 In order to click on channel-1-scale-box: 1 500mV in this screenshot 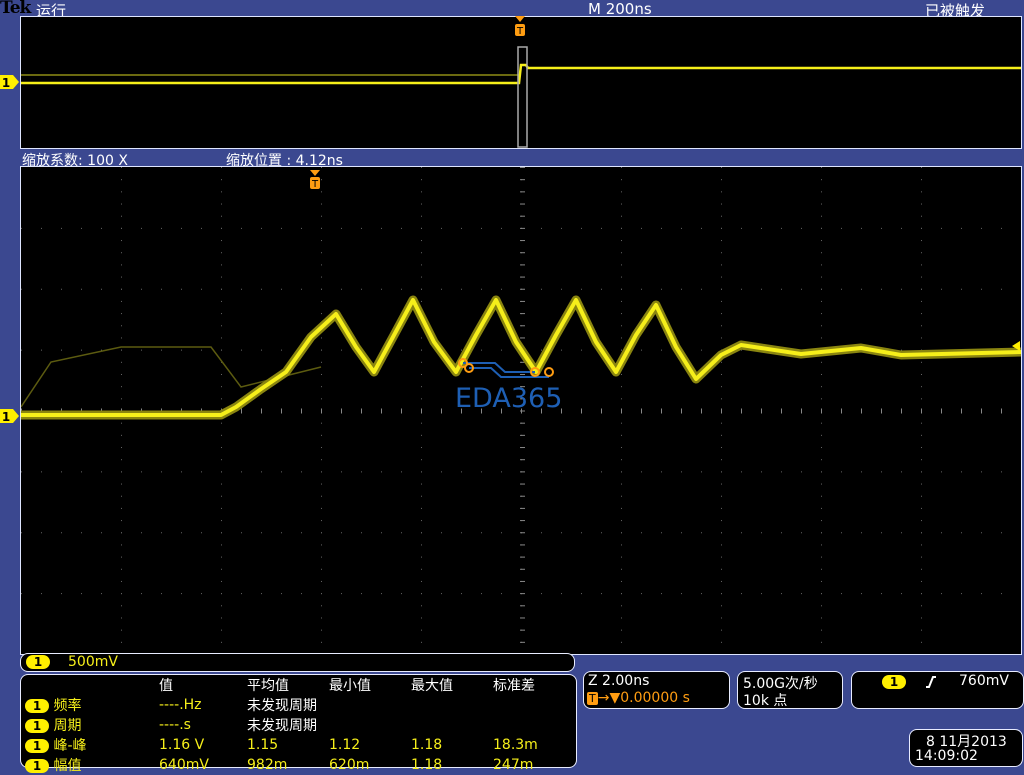, I will do `click(297, 662)`.